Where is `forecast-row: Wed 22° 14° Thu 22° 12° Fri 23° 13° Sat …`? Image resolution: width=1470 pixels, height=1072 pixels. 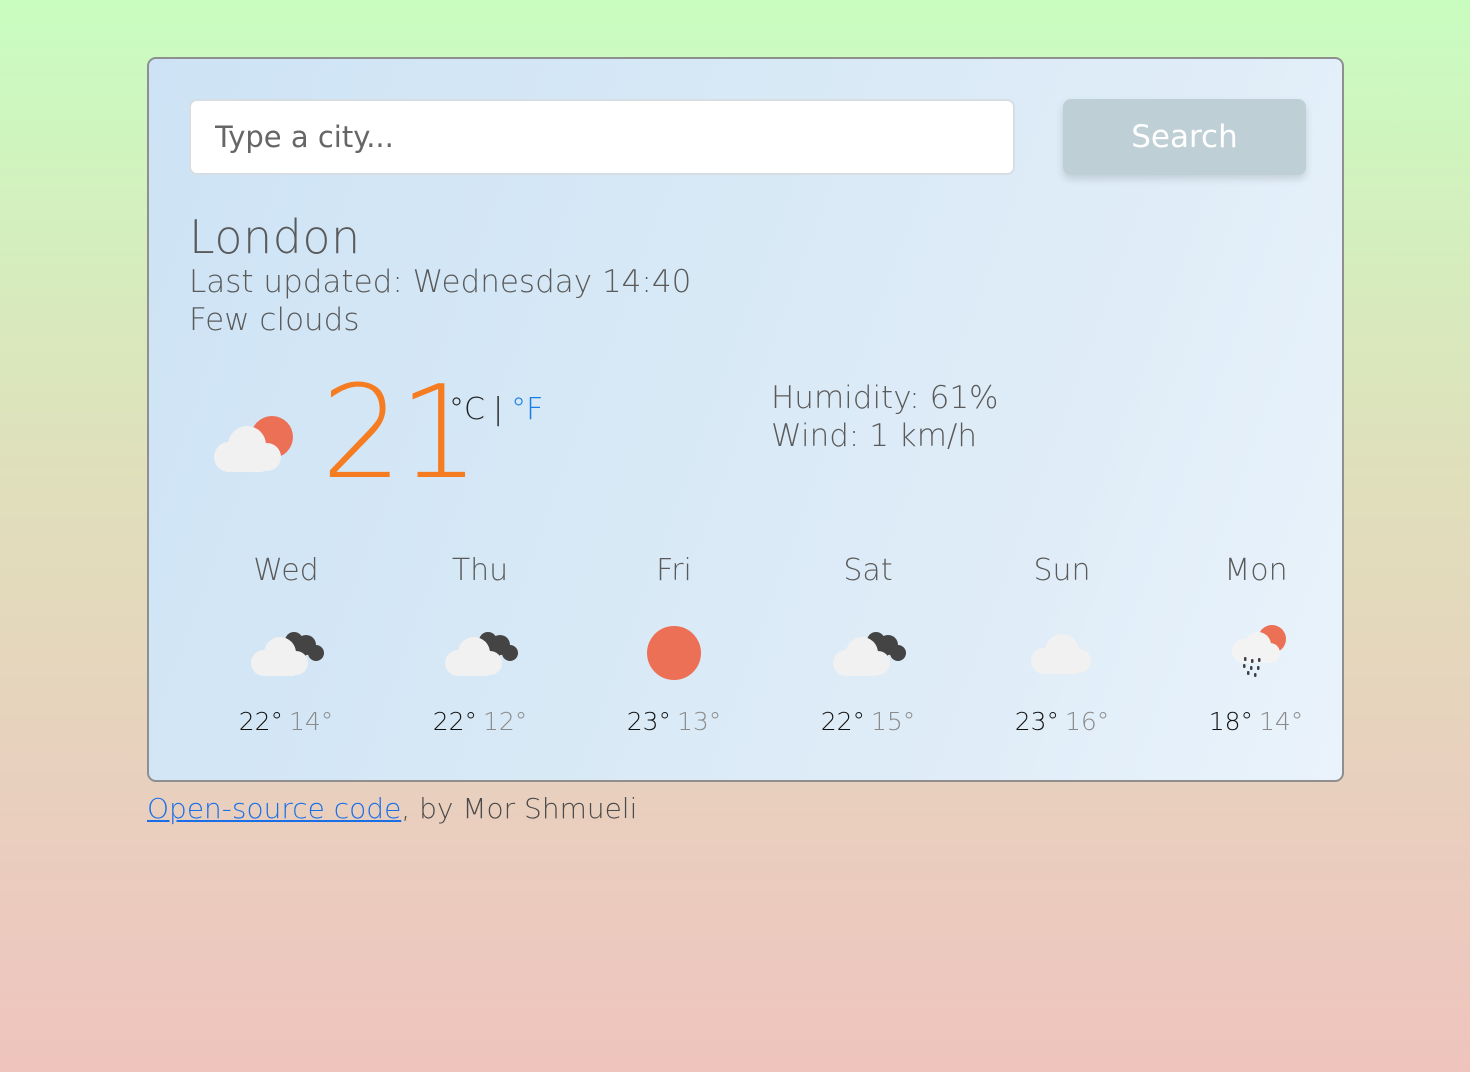
forecast-row: Wed 22° 14° Thu 22° 12° Fri 23° 13° Sat … is located at coordinates (771, 649).